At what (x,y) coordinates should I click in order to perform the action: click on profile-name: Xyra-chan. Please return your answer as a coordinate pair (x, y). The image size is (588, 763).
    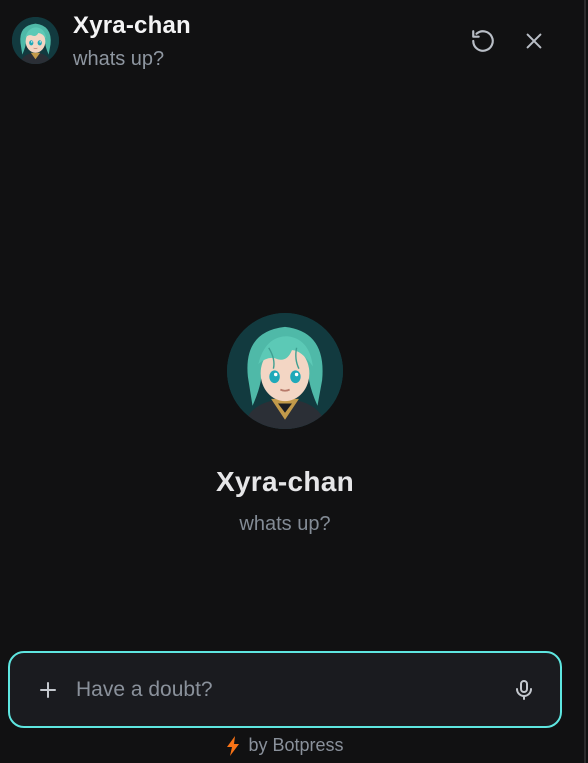
    Looking at the image, I should click on (285, 481).